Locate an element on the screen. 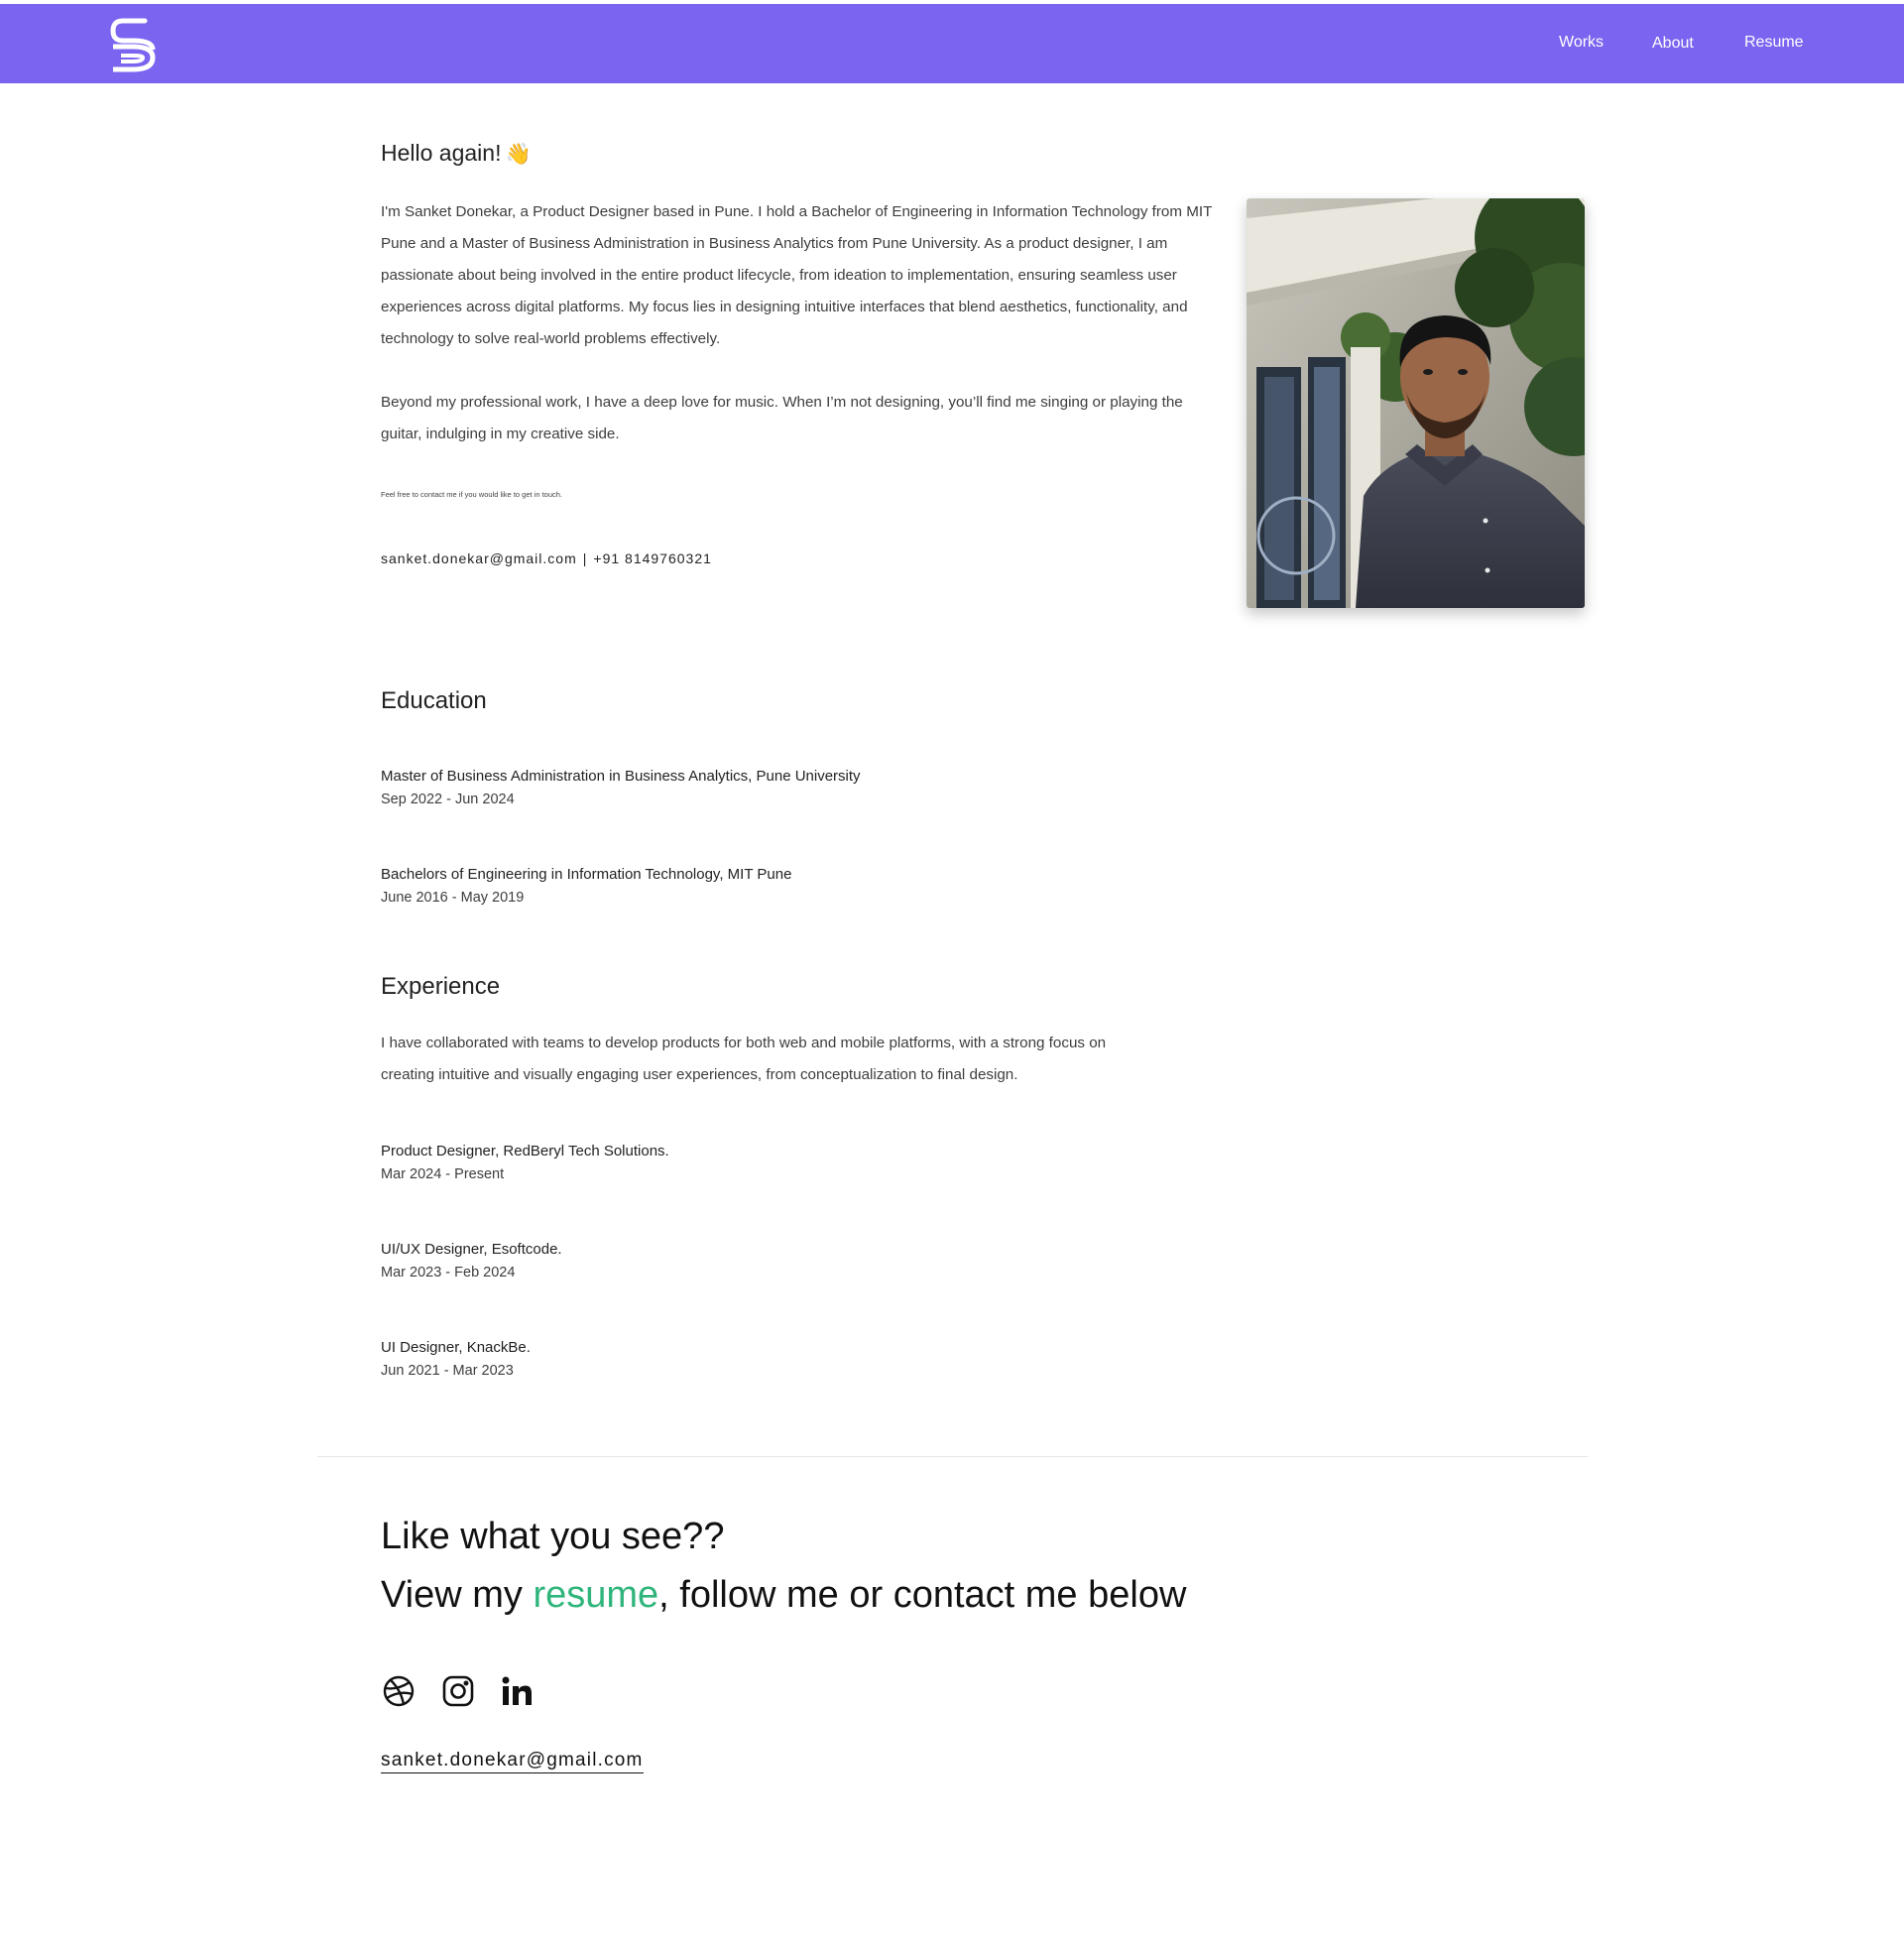 The image size is (1904, 1953). contact-email: sanket.donekar@gmail.com is located at coordinates (479, 558).